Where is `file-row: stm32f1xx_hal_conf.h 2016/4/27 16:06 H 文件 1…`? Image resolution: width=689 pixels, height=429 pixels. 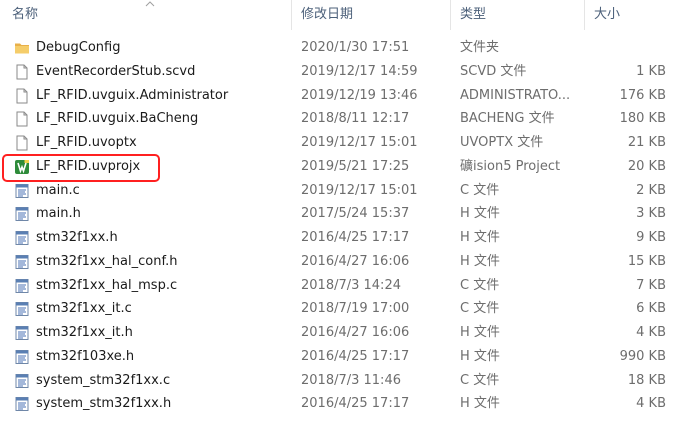 file-row: stm32f1xx_hal_conf.h 2016/4/27 16:06 H 文件 1… is located at coordinates (344, 262).